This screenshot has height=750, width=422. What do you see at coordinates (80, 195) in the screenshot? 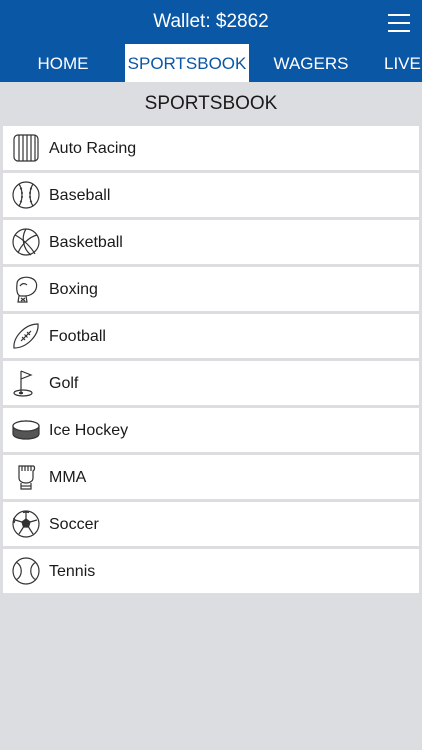
I see `sport-label: Baseball` at bounding box center [80, 195].